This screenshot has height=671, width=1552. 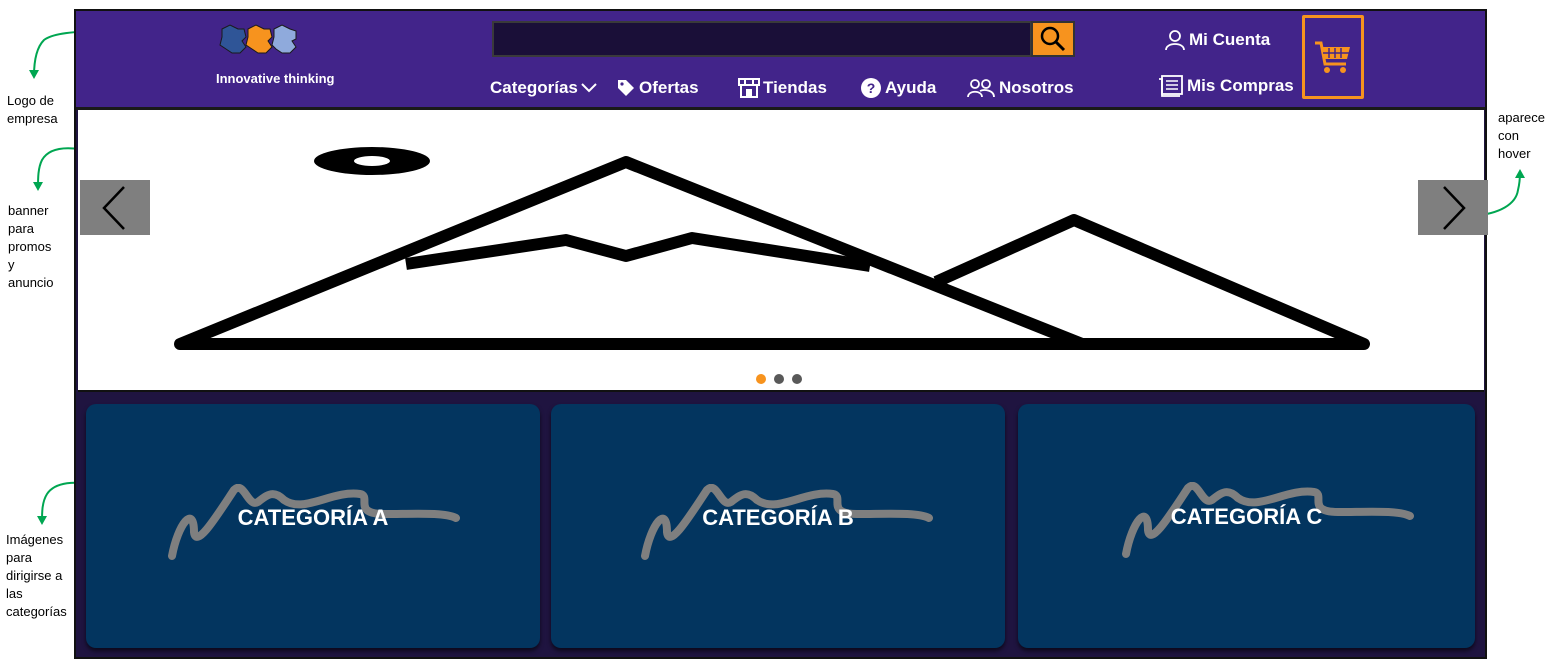 I want to click on chevron-right-icon, so click(x=1454, y=207).